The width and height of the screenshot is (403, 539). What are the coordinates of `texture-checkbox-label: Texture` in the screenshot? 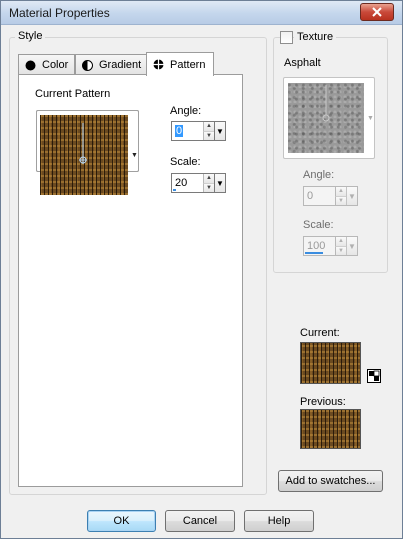 It's located at (315, 37).